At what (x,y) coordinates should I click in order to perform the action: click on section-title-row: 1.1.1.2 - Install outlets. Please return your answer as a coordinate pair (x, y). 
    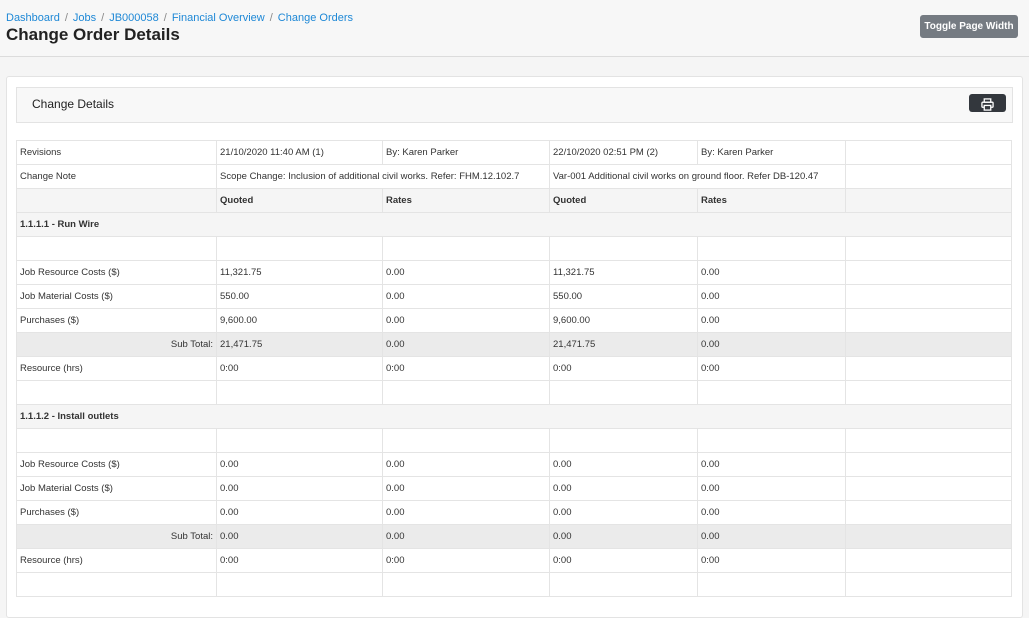
    Looking at the image, I should click on (514, 416).